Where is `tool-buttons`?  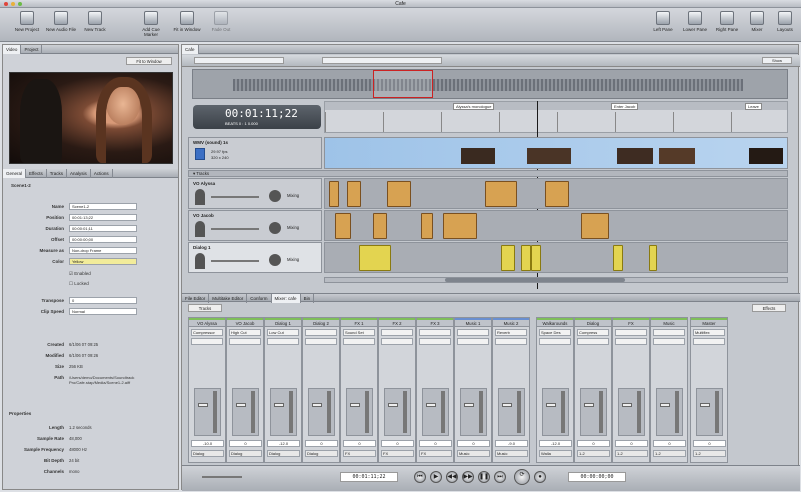 tool-buttons is located at coordinates (239, 60).